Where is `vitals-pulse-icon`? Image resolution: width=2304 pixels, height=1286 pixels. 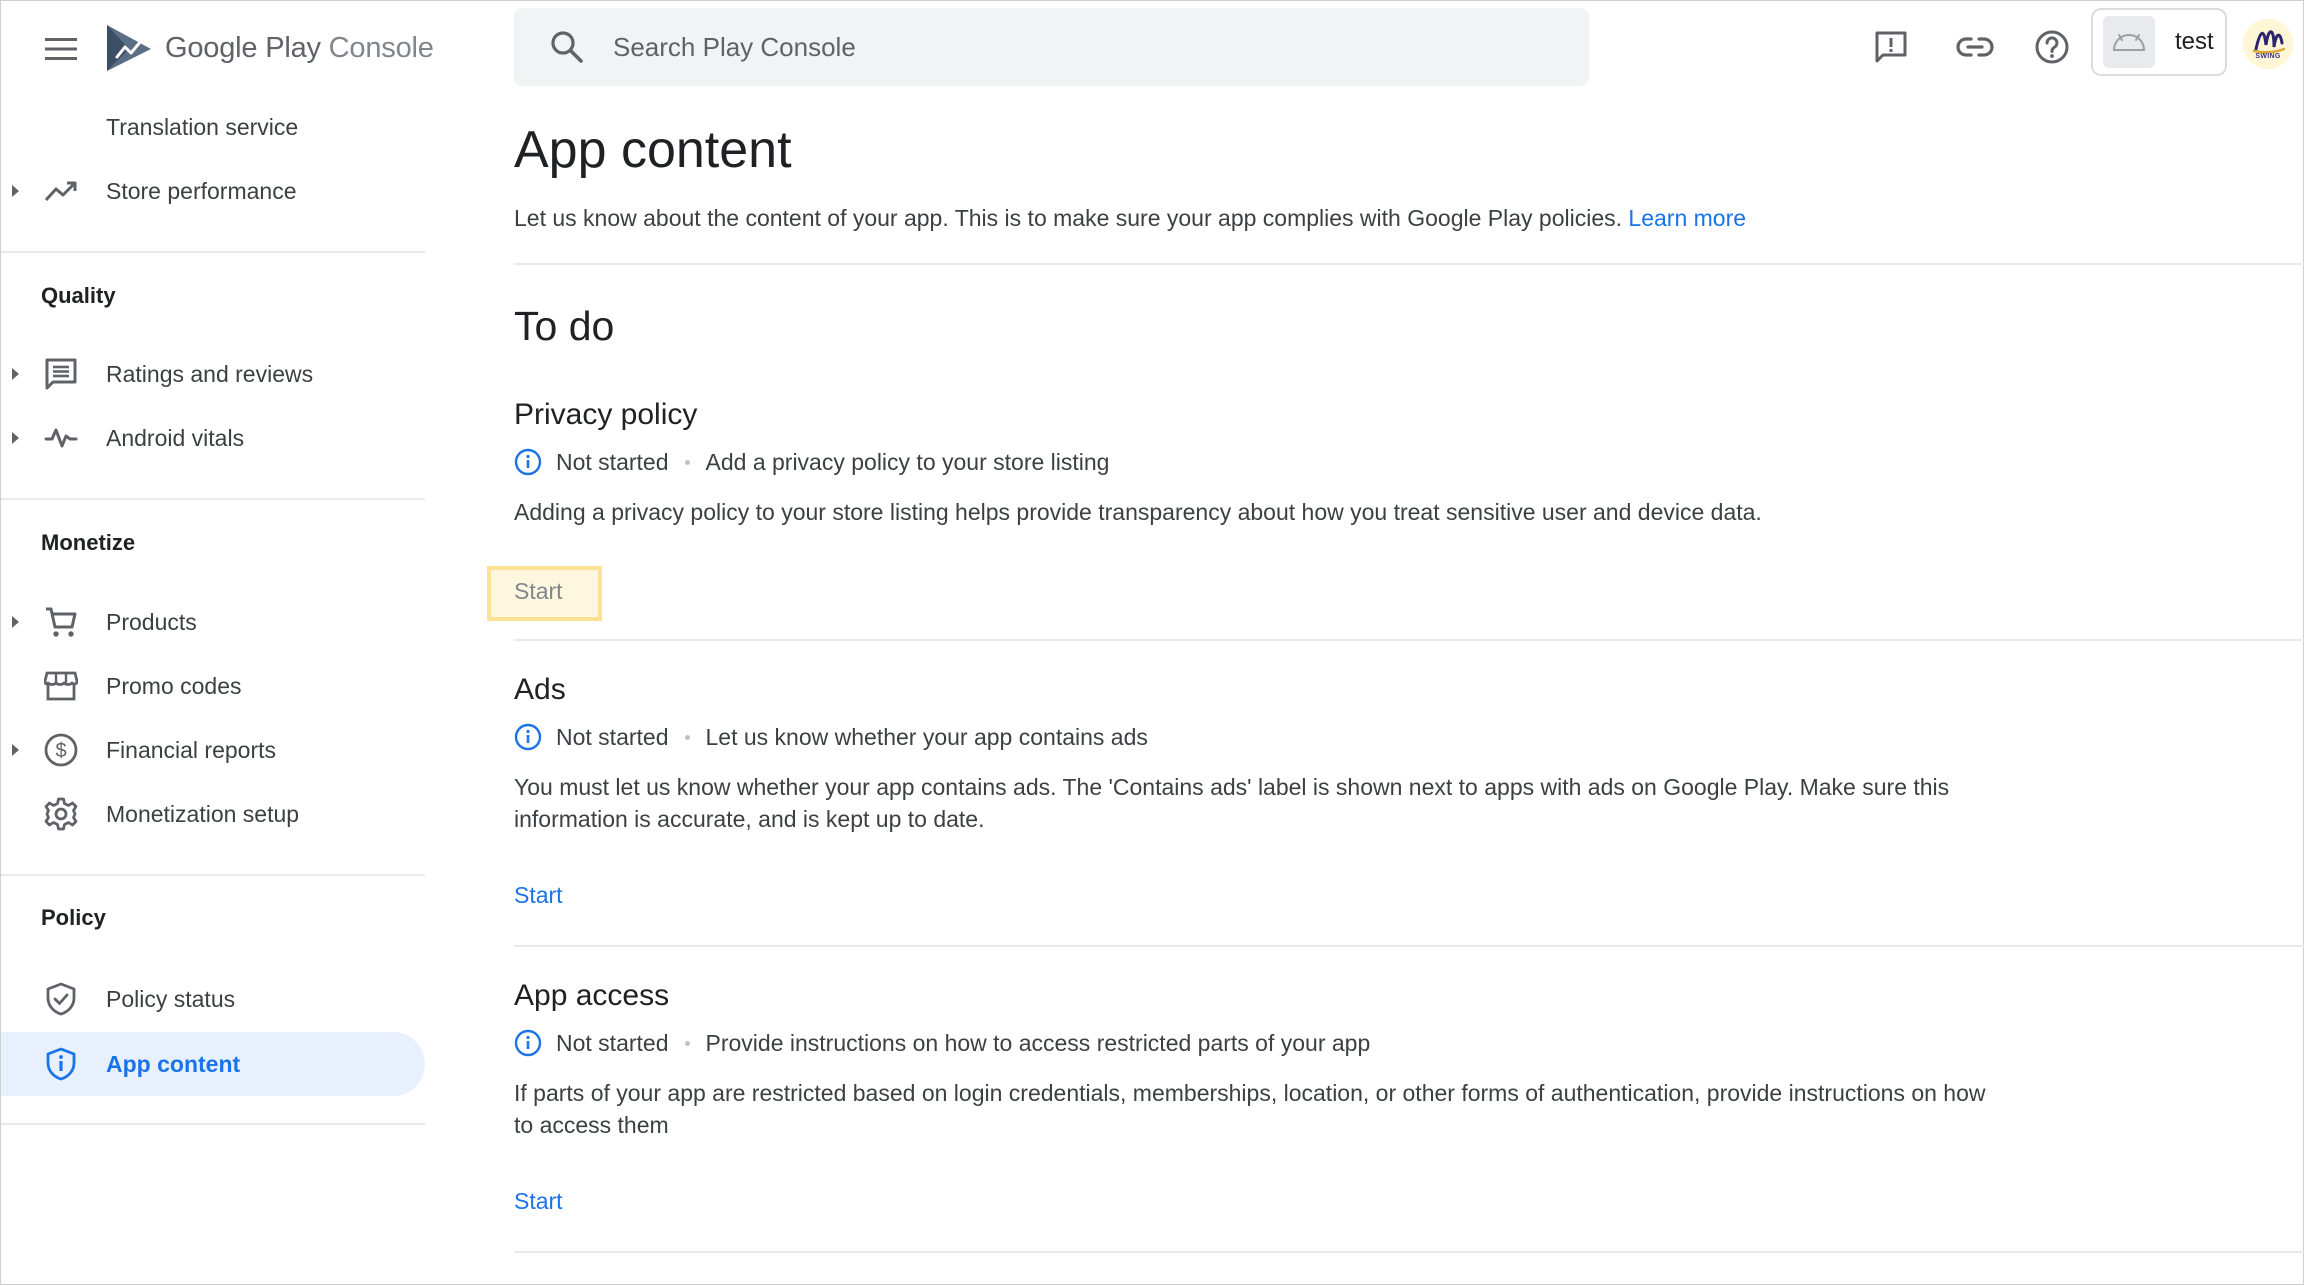
vitals-pulse-icon is located at coordinates (61, 438).